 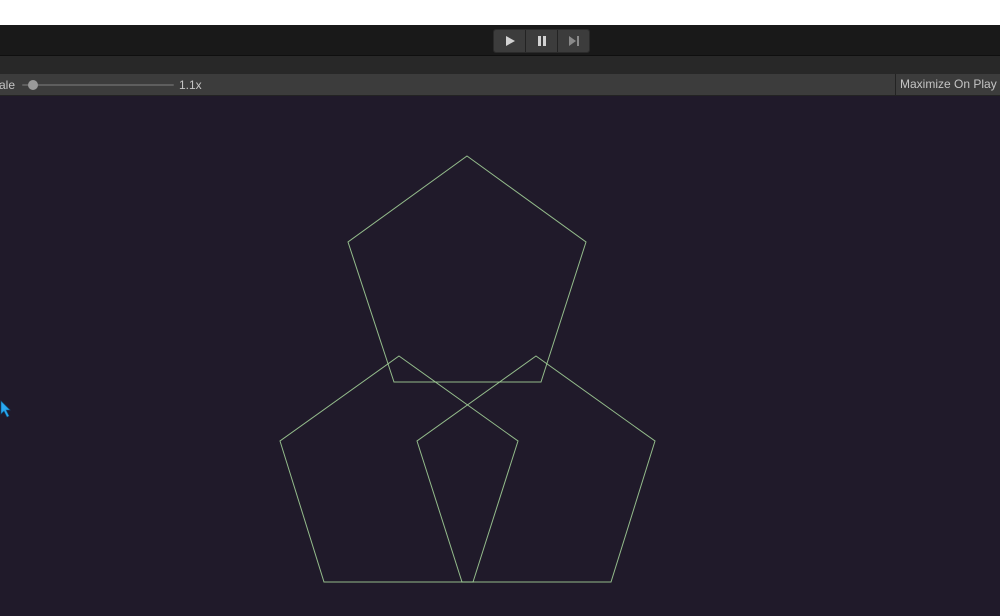 I want to click on play-button, so click(x=510, y=41).